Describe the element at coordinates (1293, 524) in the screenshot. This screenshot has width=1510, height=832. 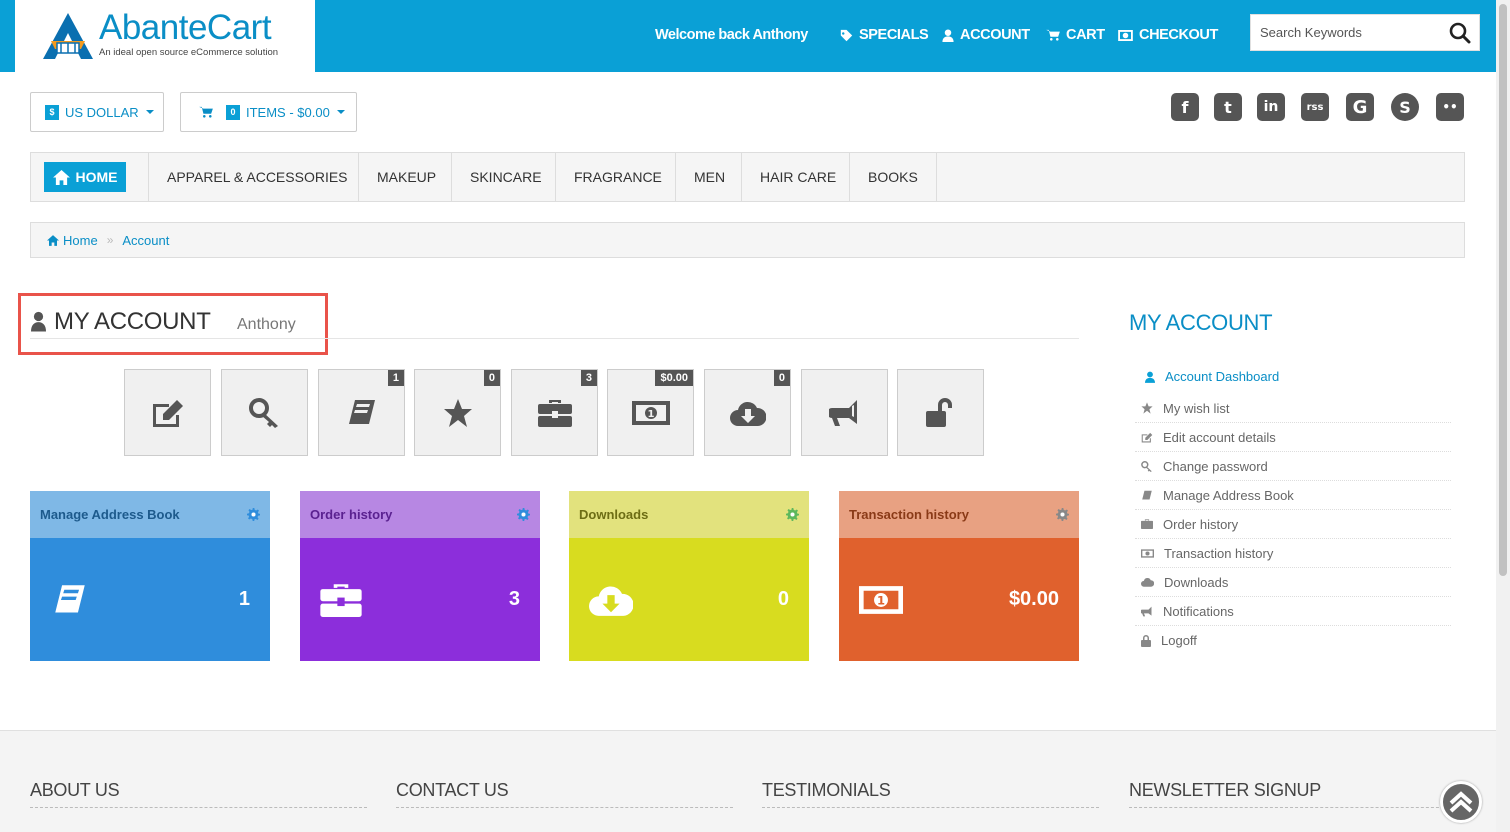
I see `sidebar-item-order-history: Order history` at that location.